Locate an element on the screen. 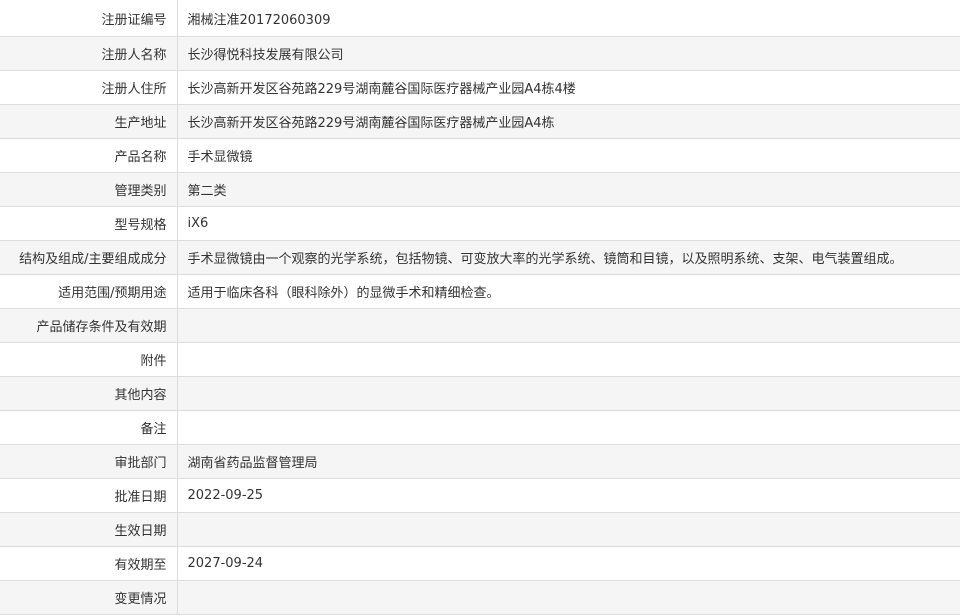  table-row-intended-use: 适用范围/预期用途 适用于临床各科（眼科除外）的显微手术和精细检查。 is located at coordinates (480, 291).